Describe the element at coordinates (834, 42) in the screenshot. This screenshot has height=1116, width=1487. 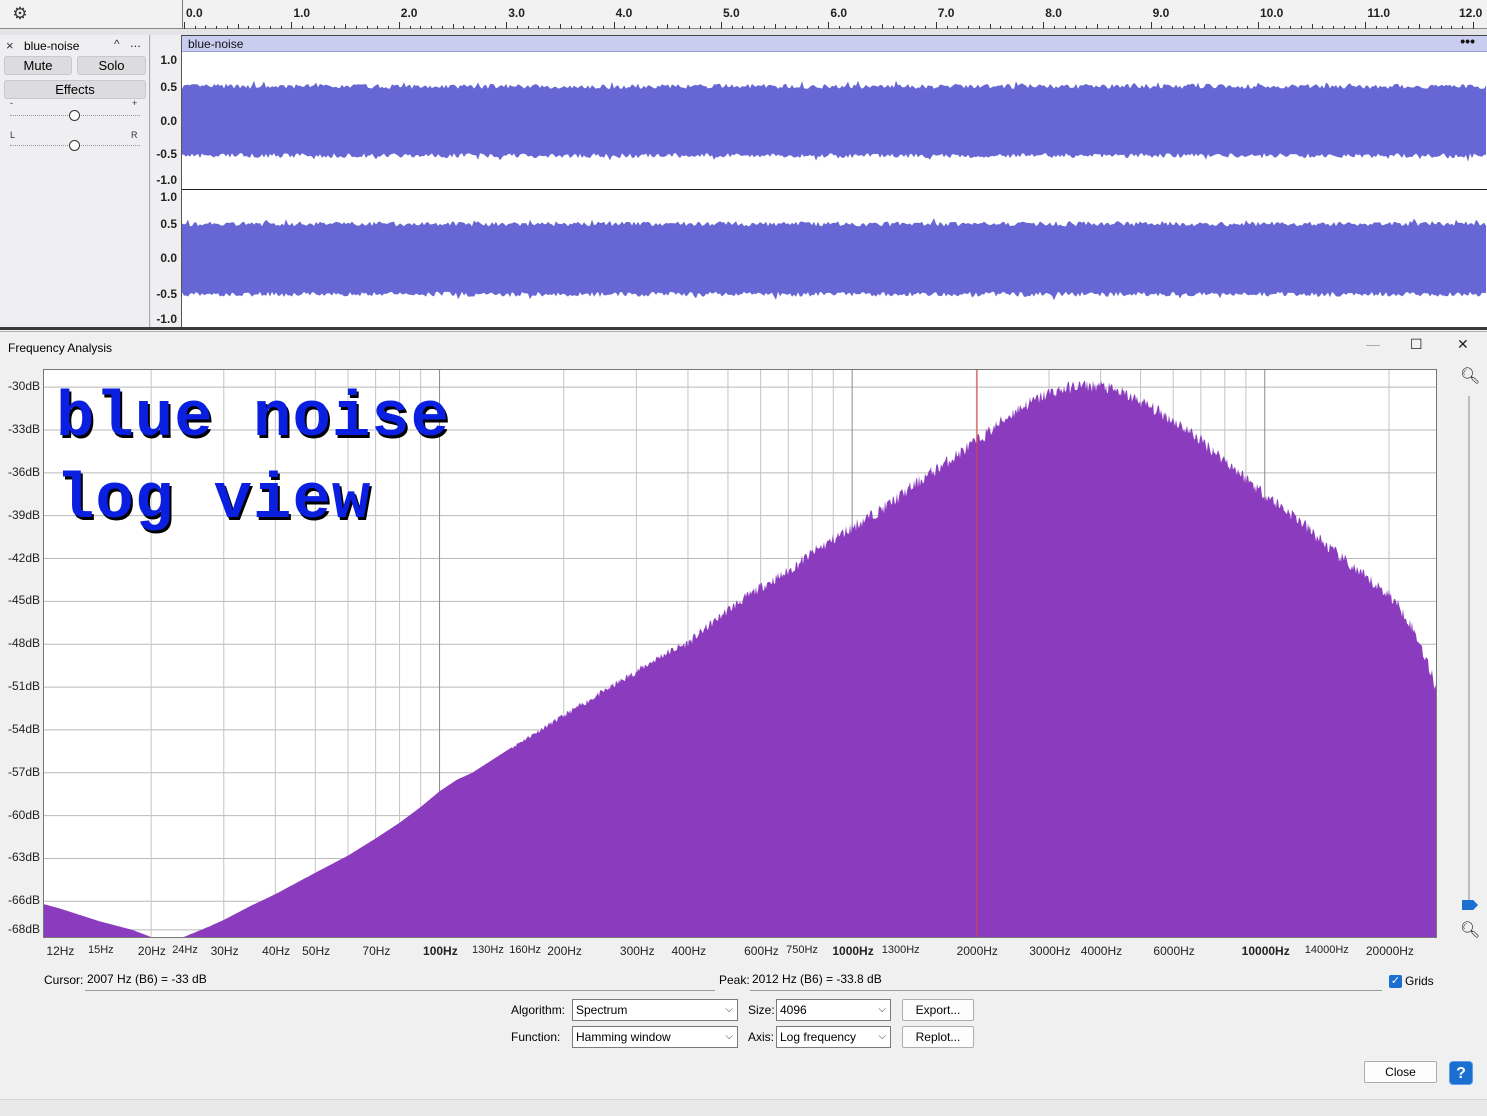
I see `clip-header: blue-noise •••` at that location.